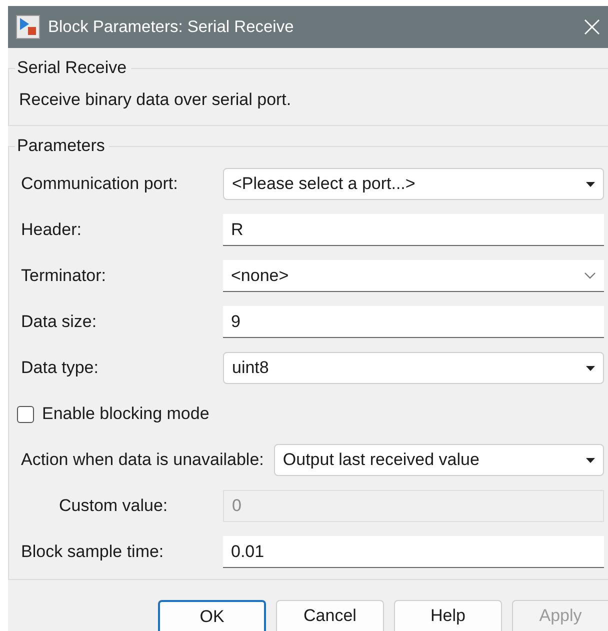 This screenshot has height=631, width=608. Describe the element at coordinates (413, 276) in the screenshot. I see `combo-box: <none>` at that location.